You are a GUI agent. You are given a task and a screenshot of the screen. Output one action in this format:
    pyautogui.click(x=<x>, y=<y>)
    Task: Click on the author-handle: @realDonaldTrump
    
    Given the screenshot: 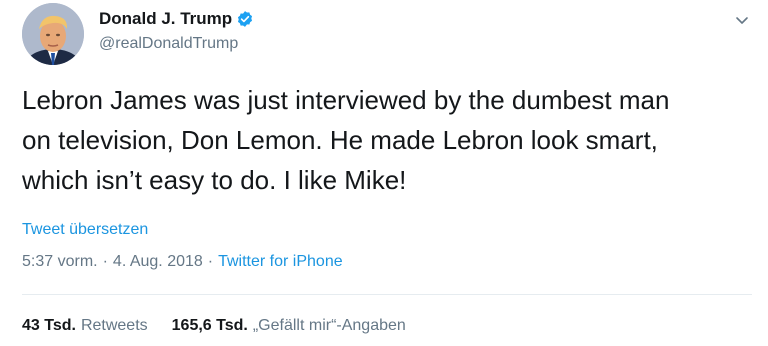 What is the action you would take?
    pyautogui.click(x=176, y=44)
    